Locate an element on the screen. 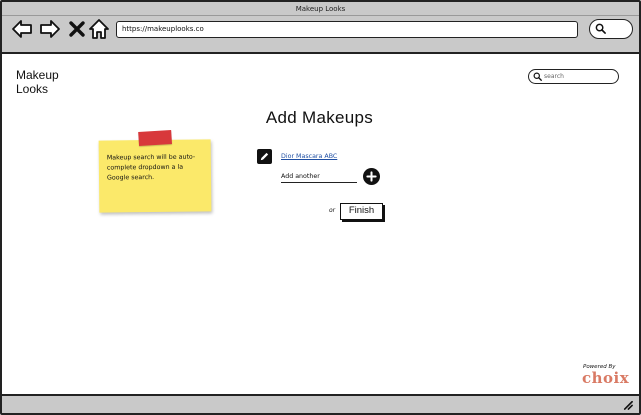  browser-toolbar: https://makeuplooks.co is located at coordinates (320, 35).